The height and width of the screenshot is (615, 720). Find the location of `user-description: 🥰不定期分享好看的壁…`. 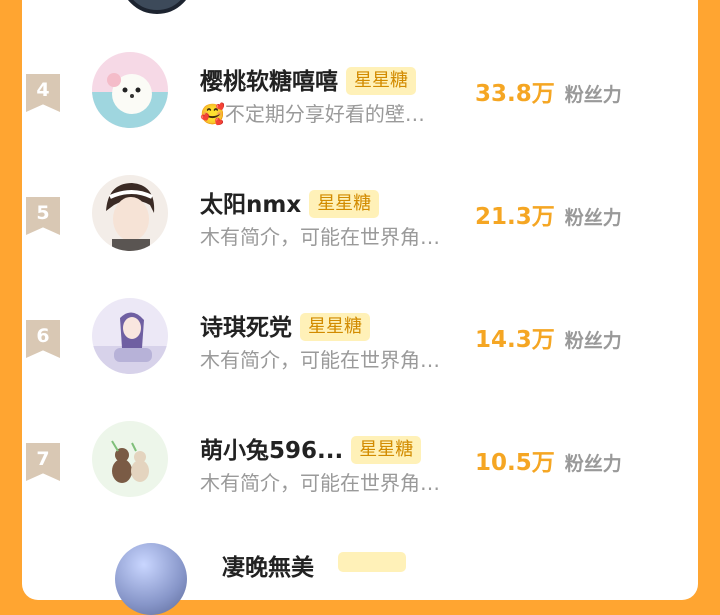

user-description: 🥰不定期分享好看的壁… is located at coordinates (312, 112).